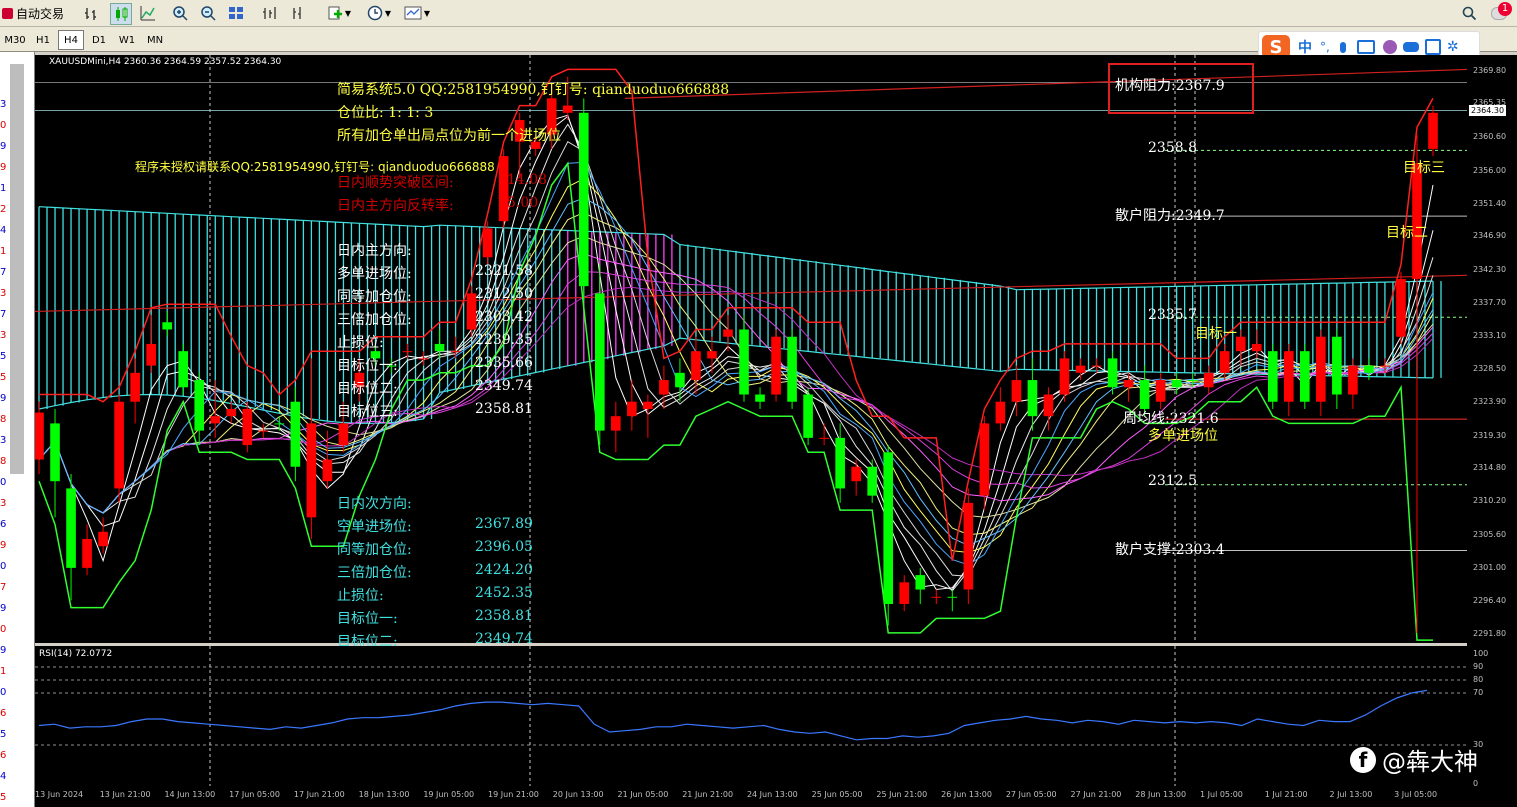 The image size is (1517, 807). I want to click on candlestick-chart-button, so click(121, 14).